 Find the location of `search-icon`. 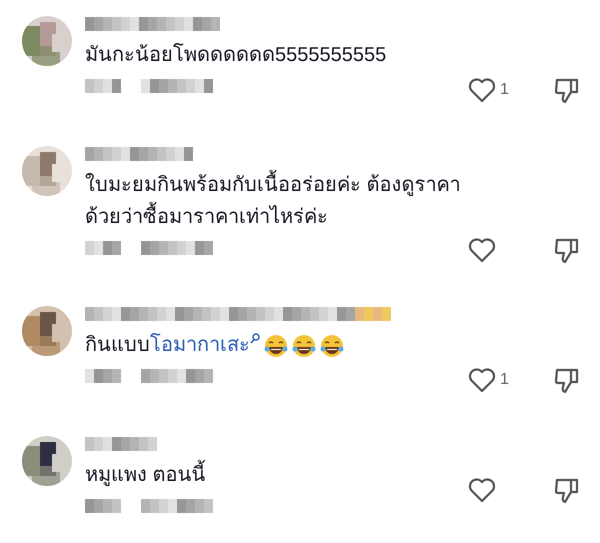

search-icon is located at coordinates (255, 339).